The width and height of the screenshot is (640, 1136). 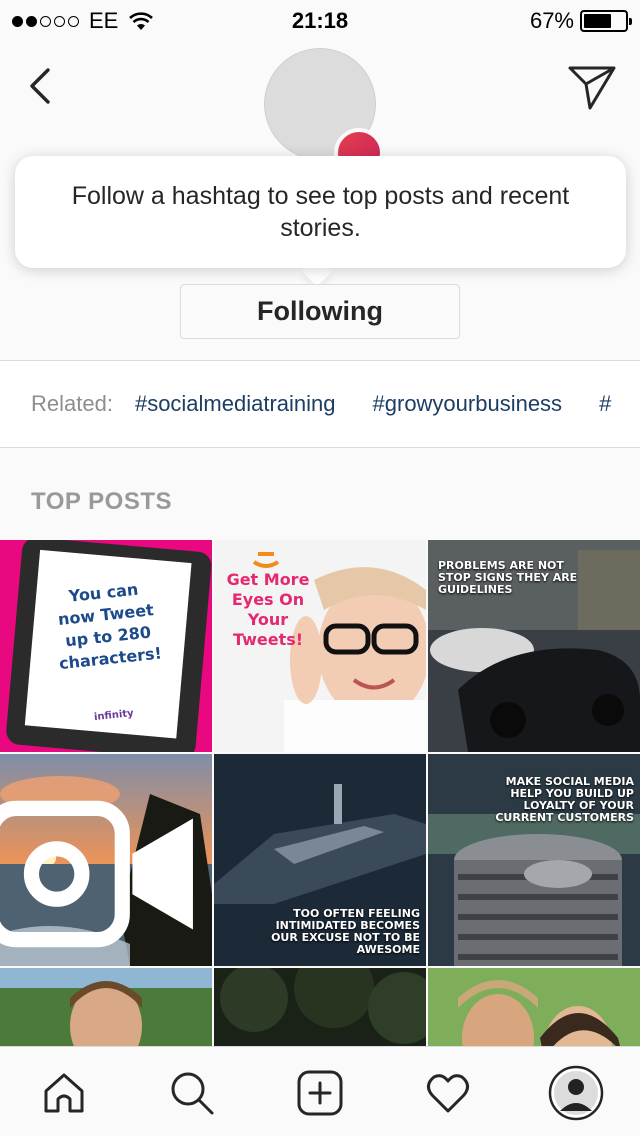 What do you see at coordinates (597, 21) in the screenshot?
I see `battery-level` at bounding box center [597, 21].